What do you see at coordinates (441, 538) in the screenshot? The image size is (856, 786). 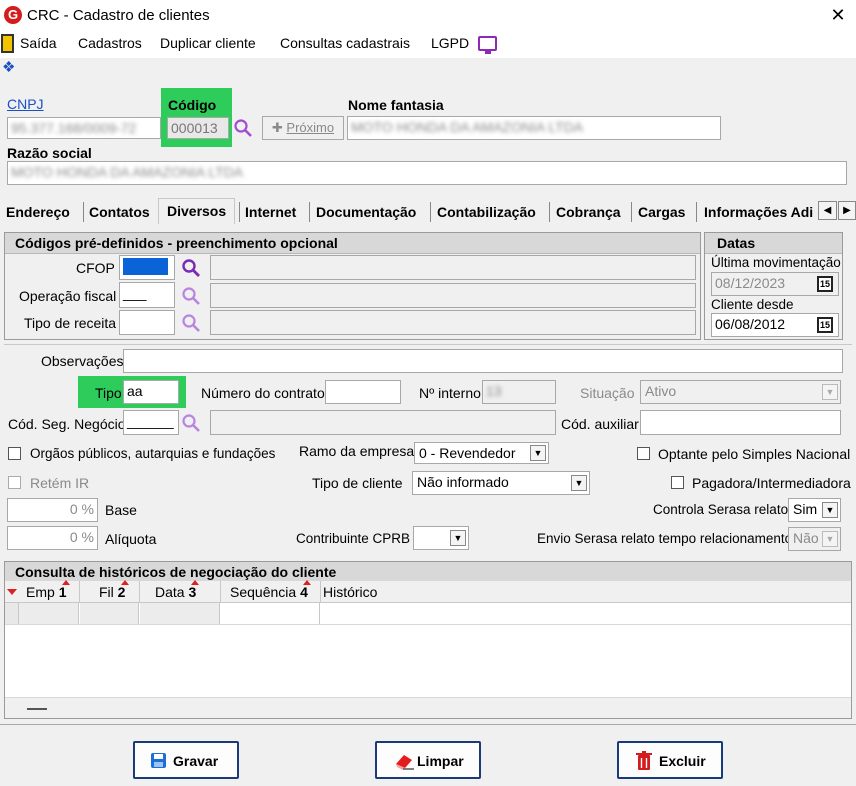 I see `contribuinte-cprb-select: ▼` at bounding box center [441, 538].